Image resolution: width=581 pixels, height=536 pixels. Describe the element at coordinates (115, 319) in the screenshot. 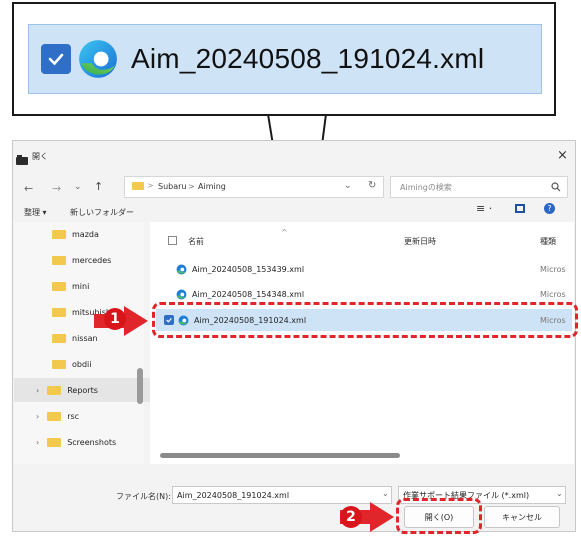

I see `step-badge-1: 1` at that location.